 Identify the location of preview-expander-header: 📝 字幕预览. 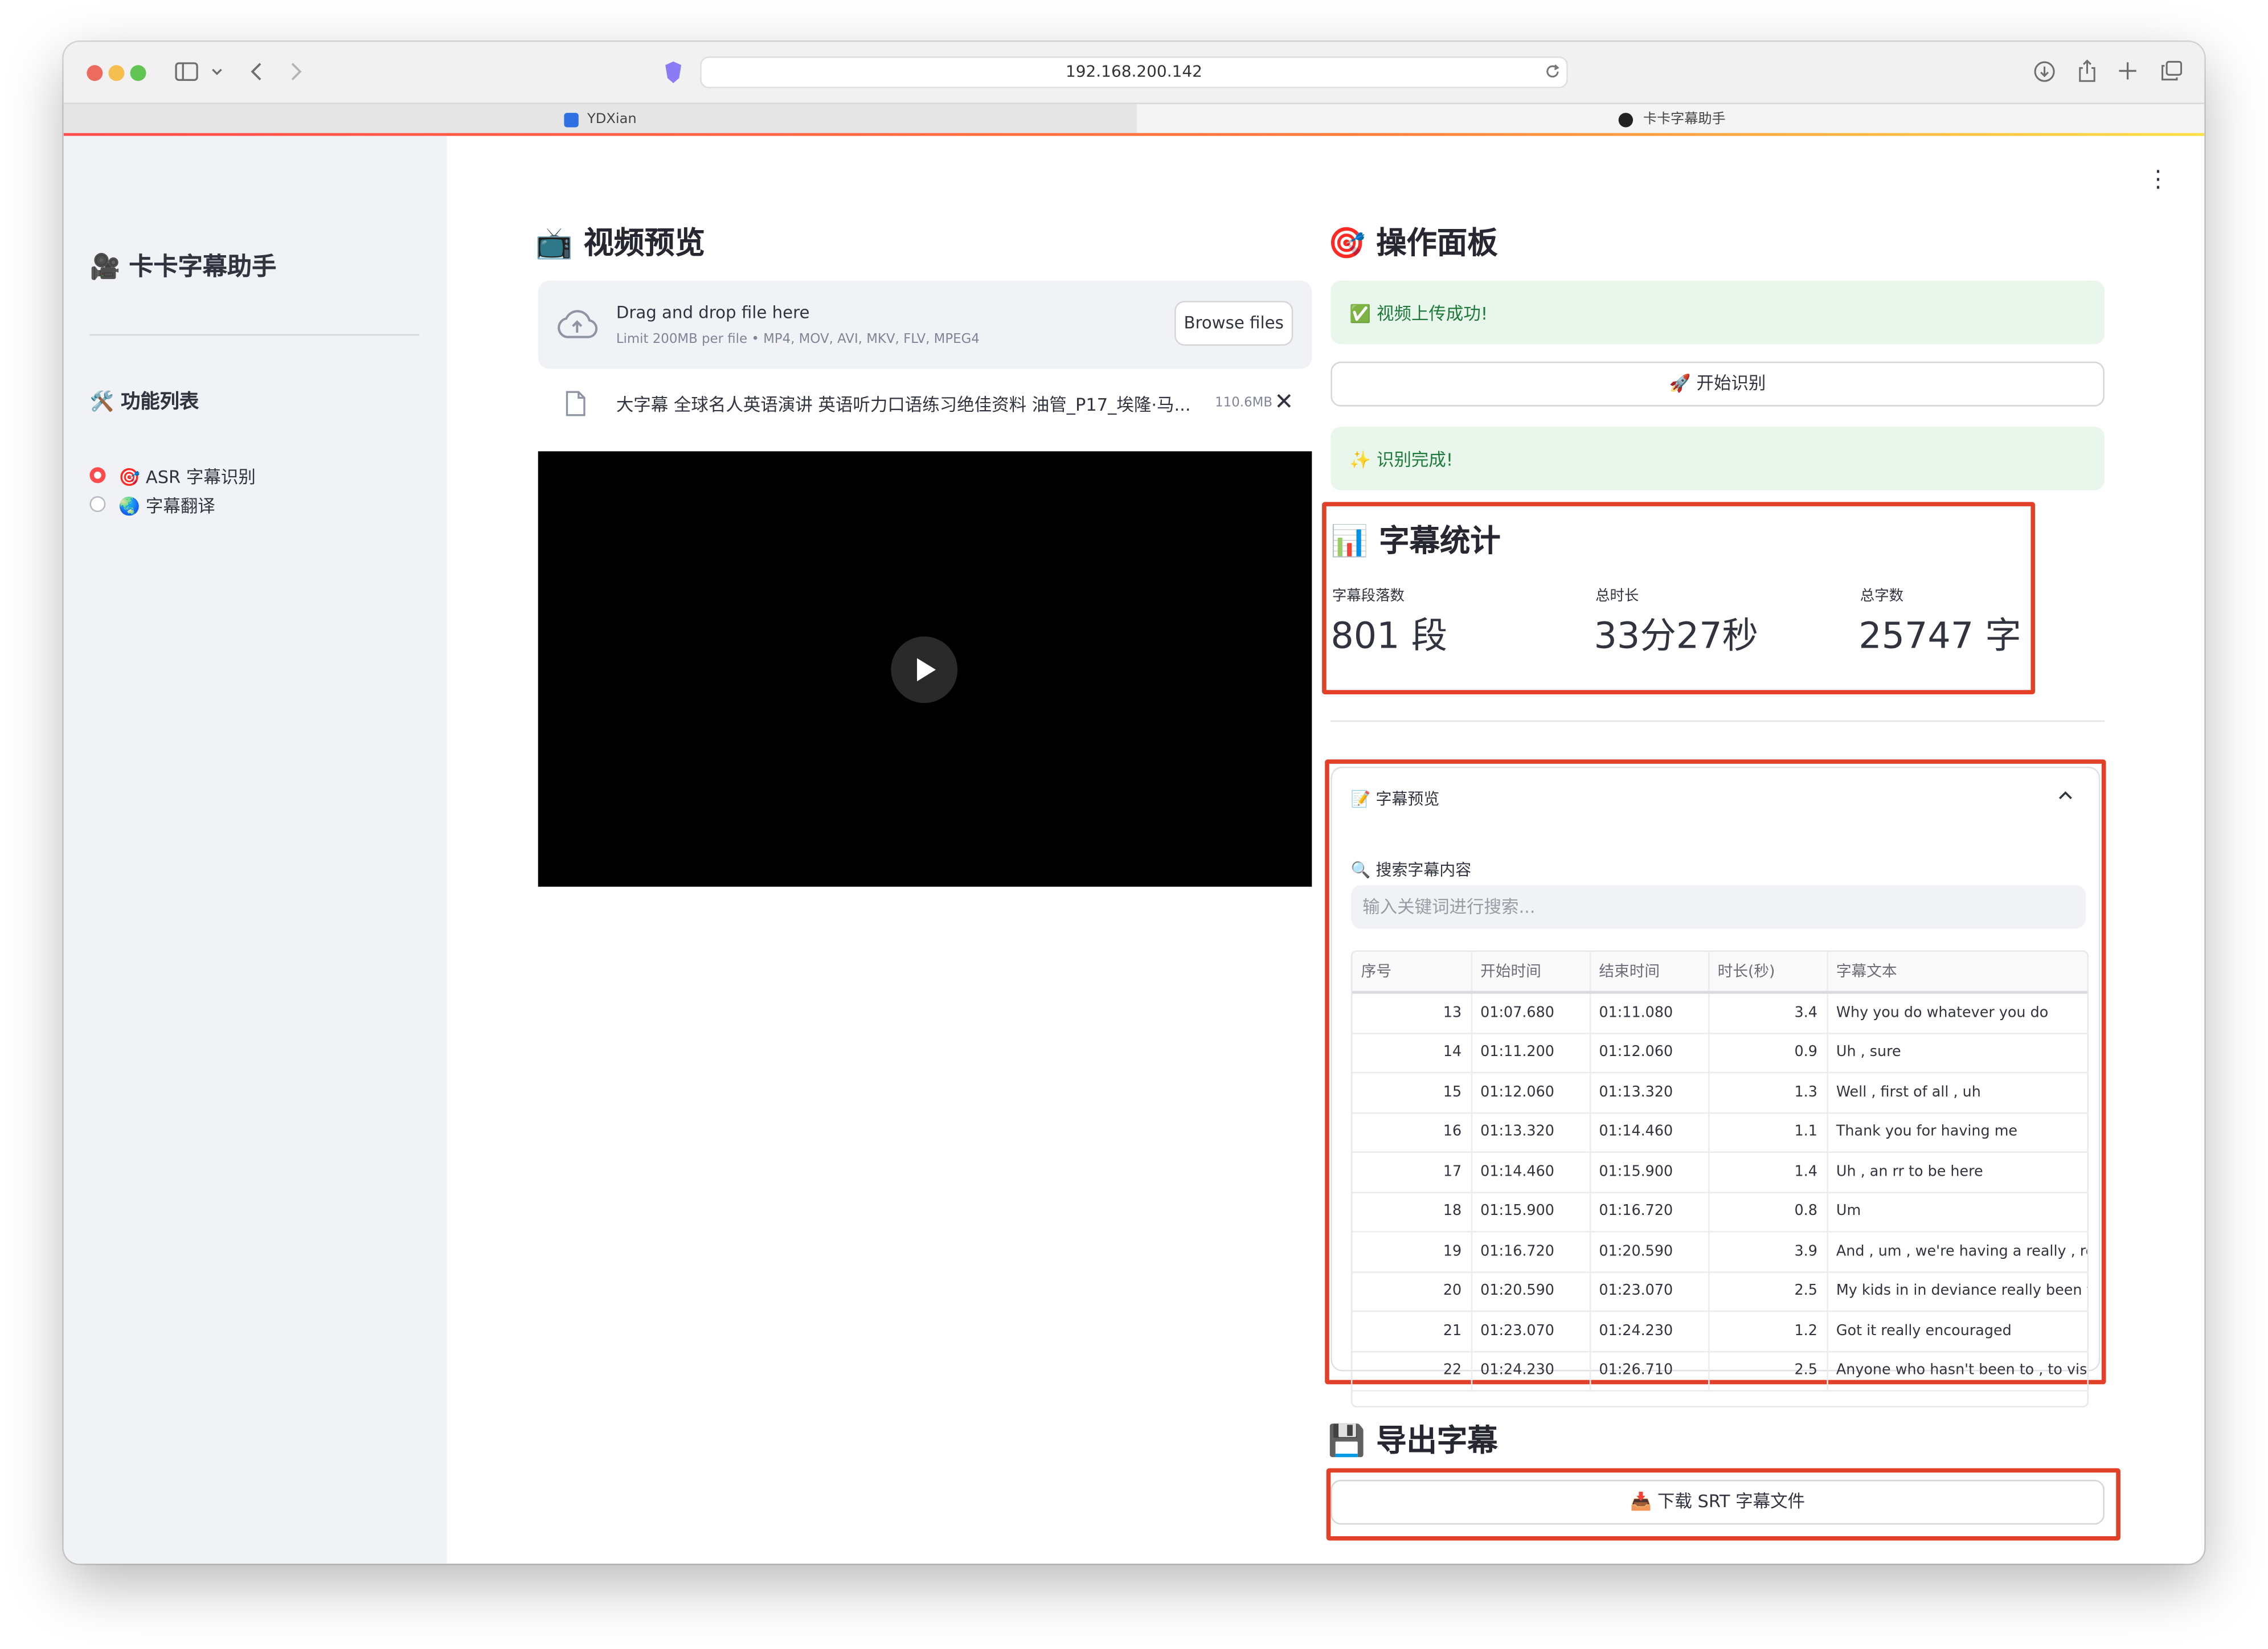
(1395, 798).